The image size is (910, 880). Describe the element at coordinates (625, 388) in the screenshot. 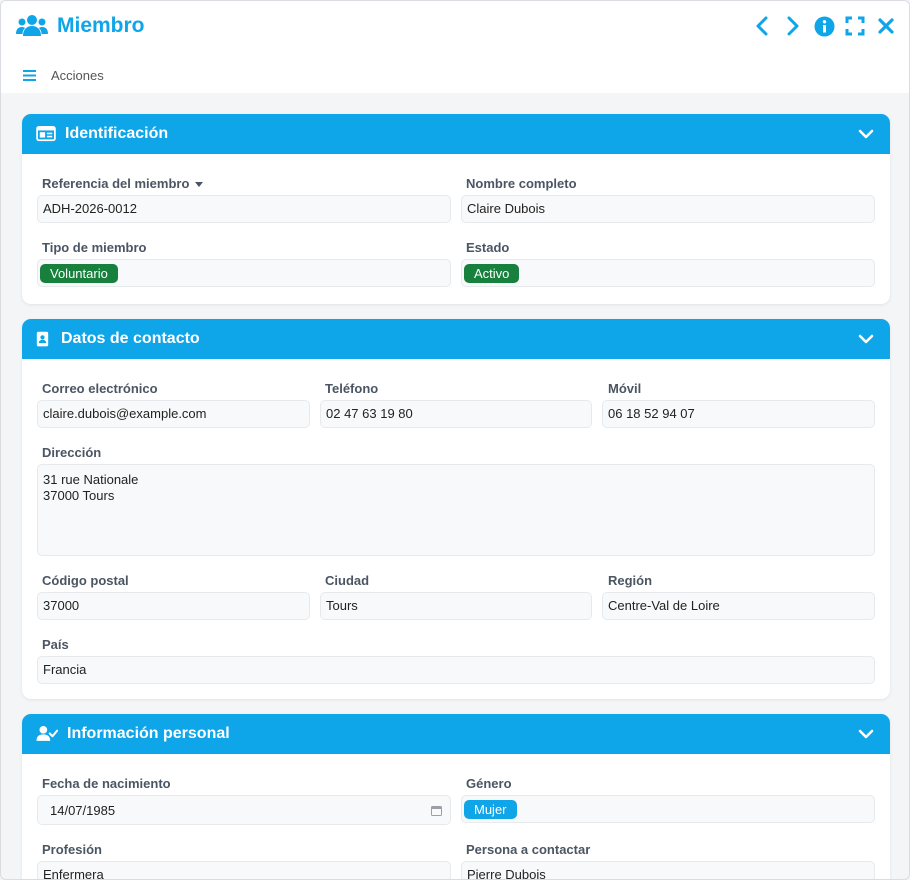

I see `movil-label: Móvil` at that location.